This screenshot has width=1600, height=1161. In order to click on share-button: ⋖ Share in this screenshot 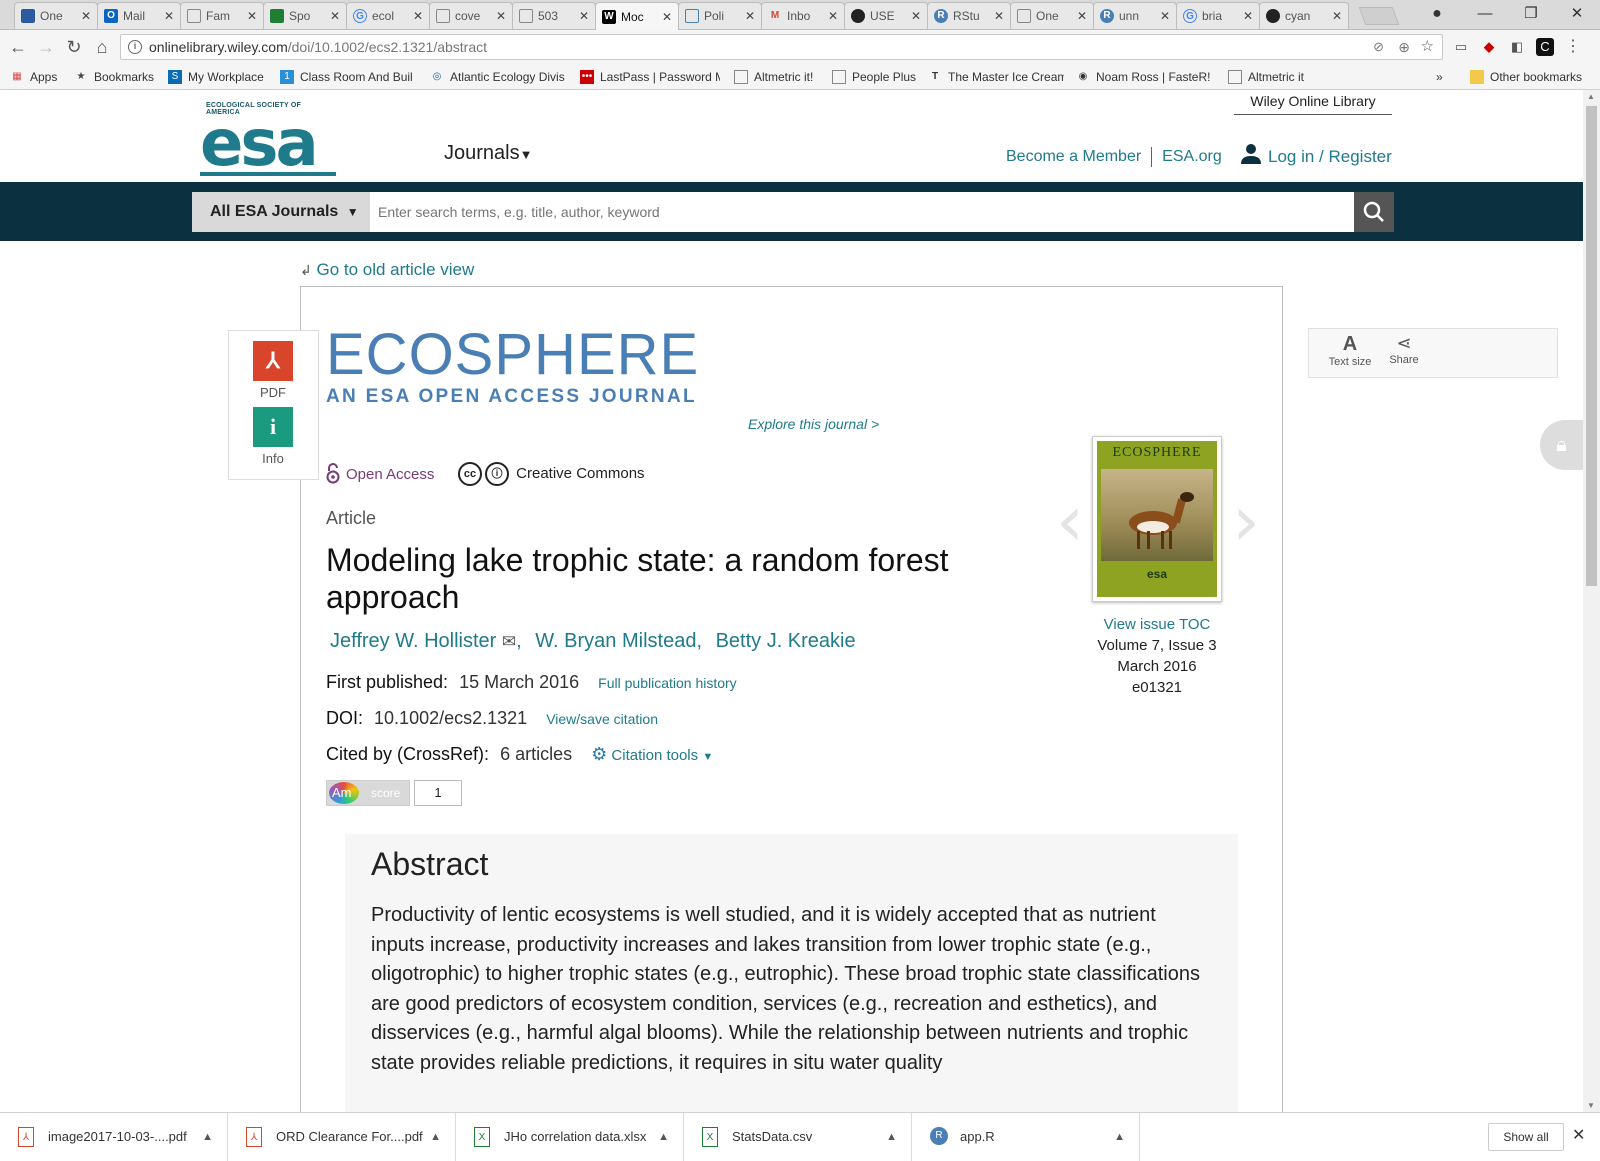, I will do `click(1404, 349)`.